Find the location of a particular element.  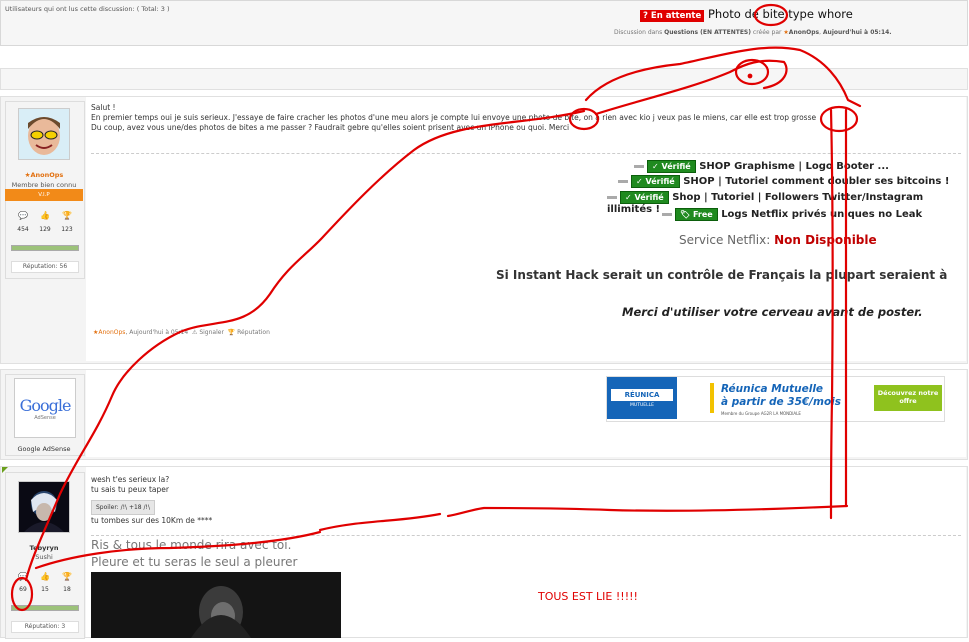

reputation-label: Réputation: 56 is located at coordinates (45, 267).